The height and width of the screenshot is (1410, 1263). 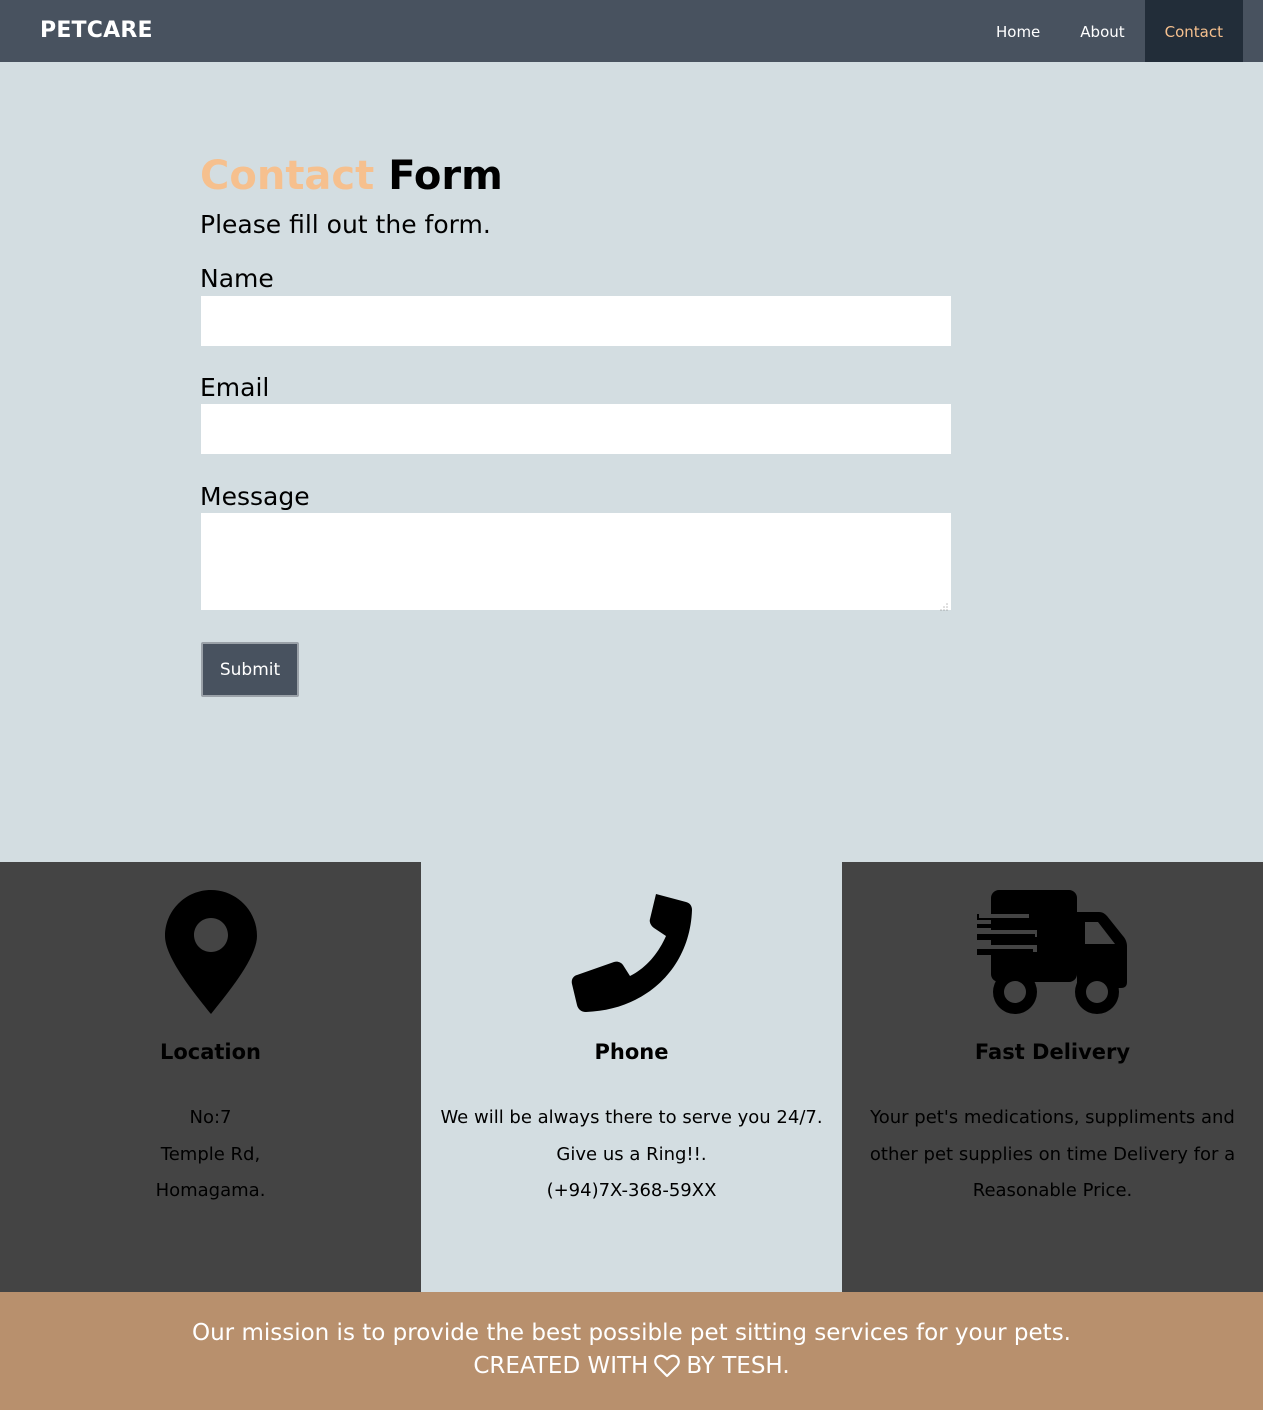 I want to click on nav-about-link: About, so click(x=1102, y=31).